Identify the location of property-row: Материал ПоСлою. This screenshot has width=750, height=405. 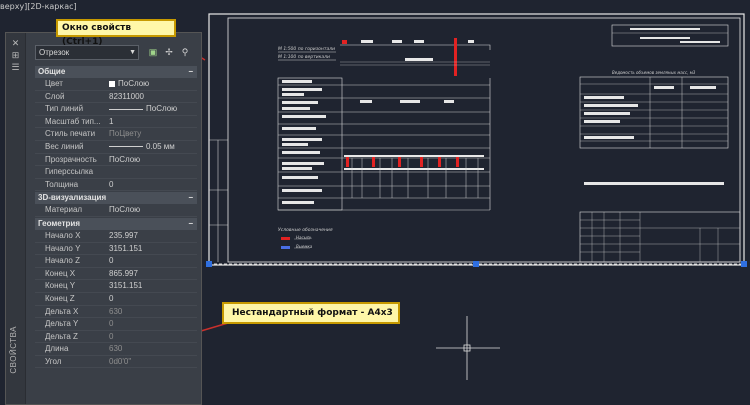
(116, 210).